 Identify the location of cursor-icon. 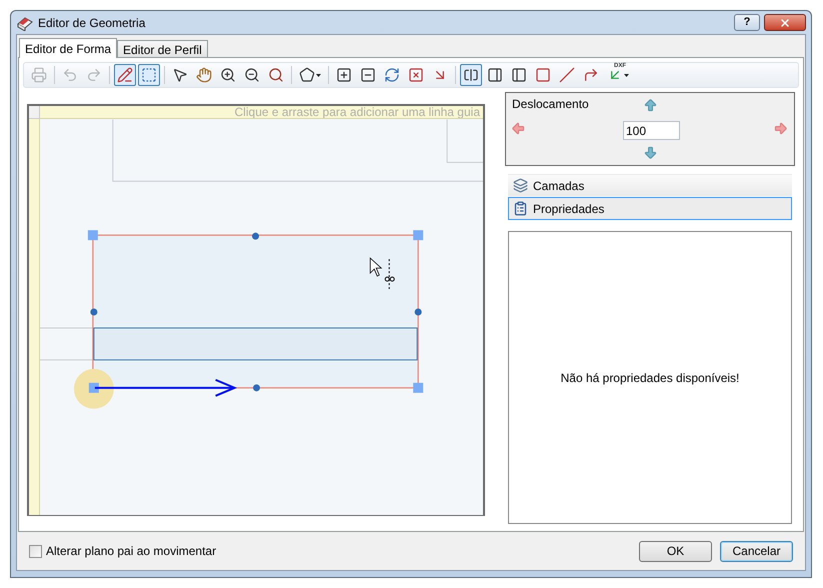
(382, 273).